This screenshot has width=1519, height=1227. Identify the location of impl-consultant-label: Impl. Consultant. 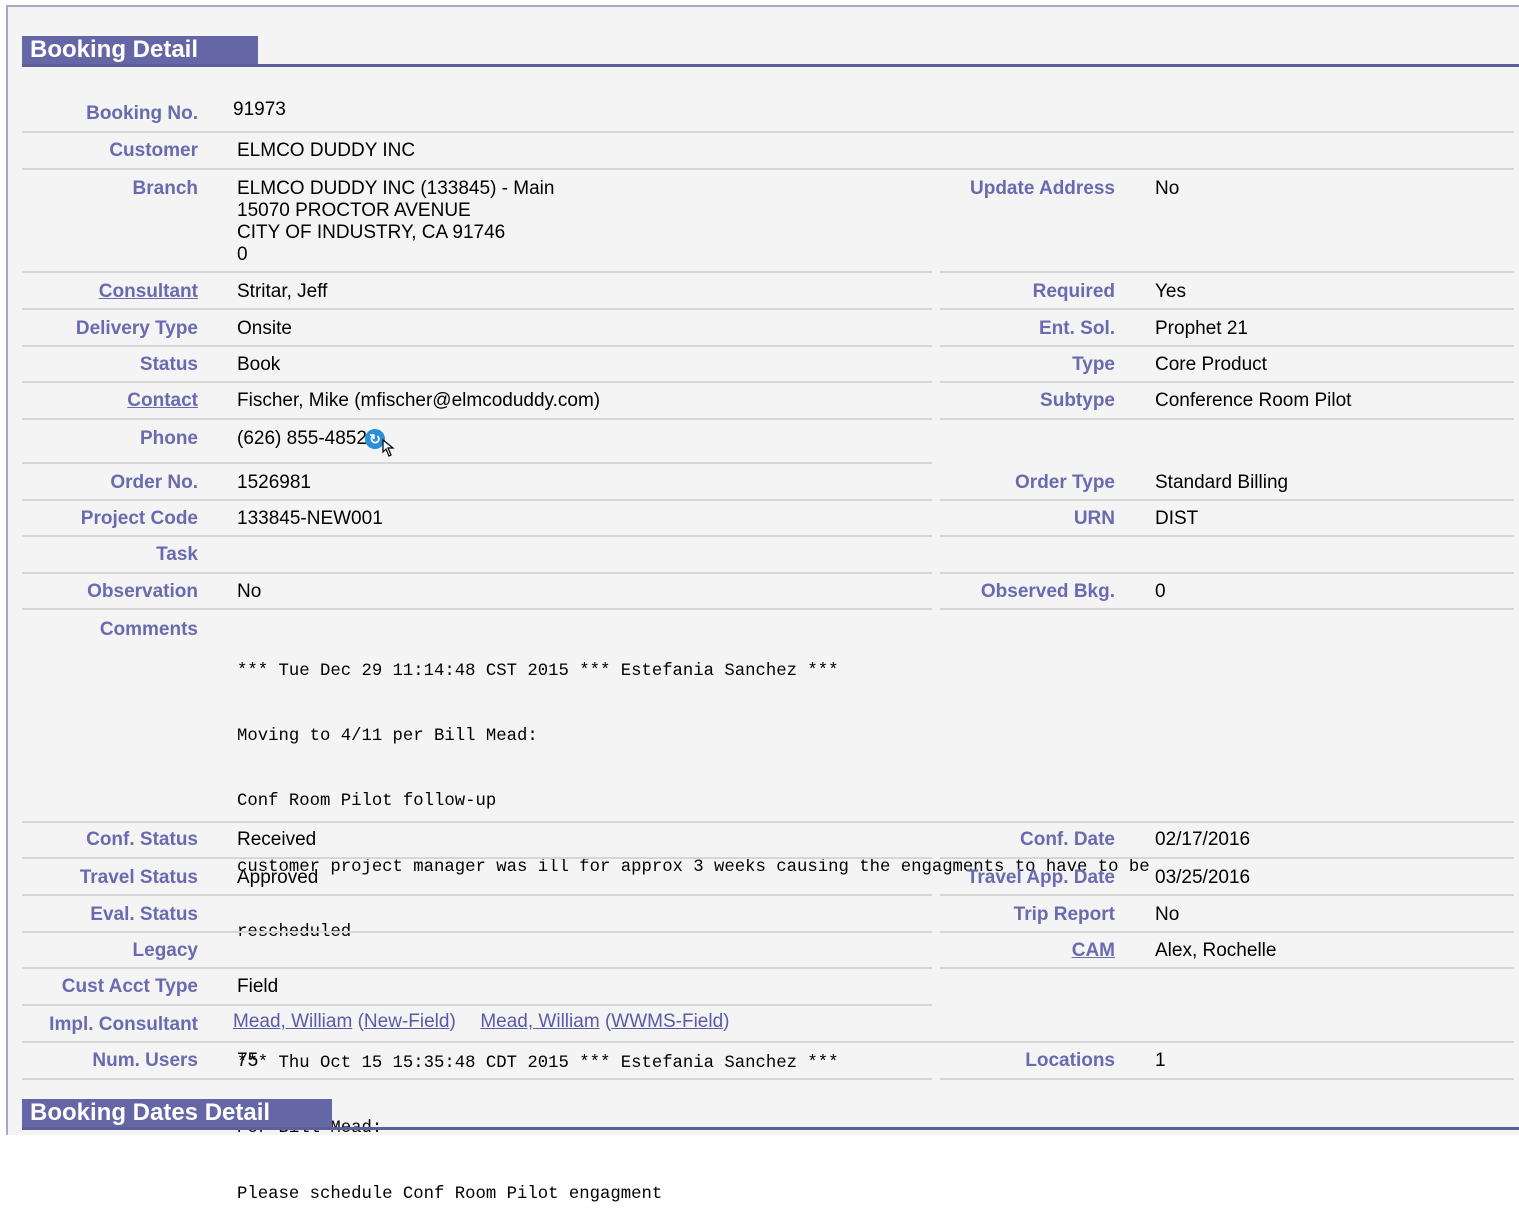
(123, 1024).